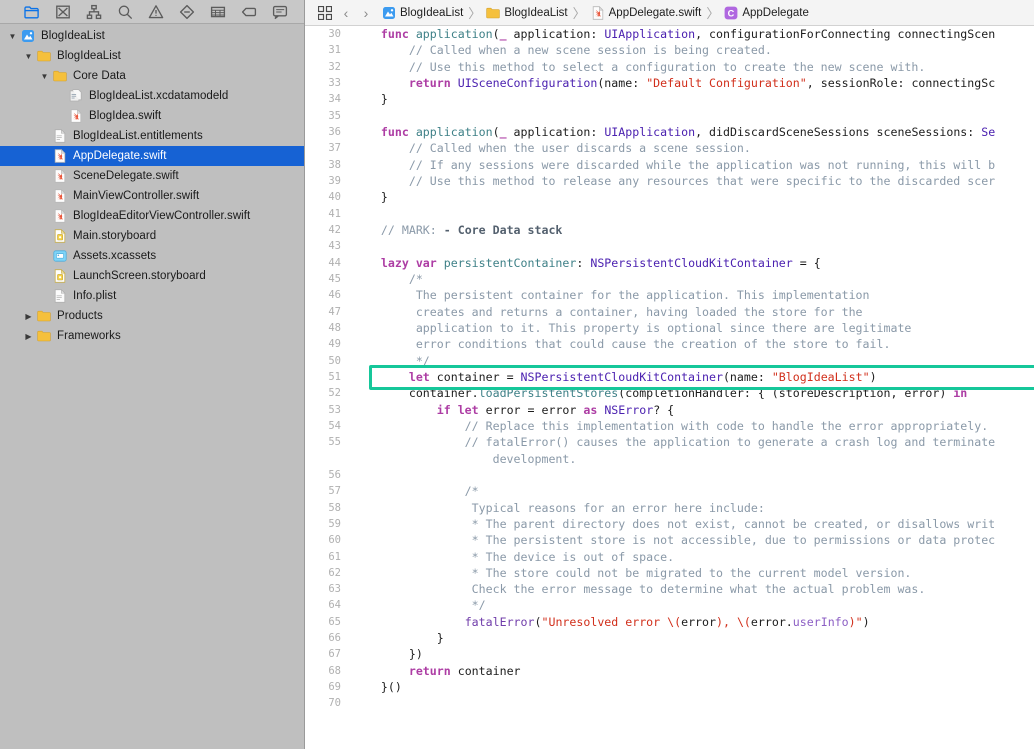  What do you see at coordinates (329, 573) in the screenshot?
I see `line-number: 62` at bounding box center [329, 573].